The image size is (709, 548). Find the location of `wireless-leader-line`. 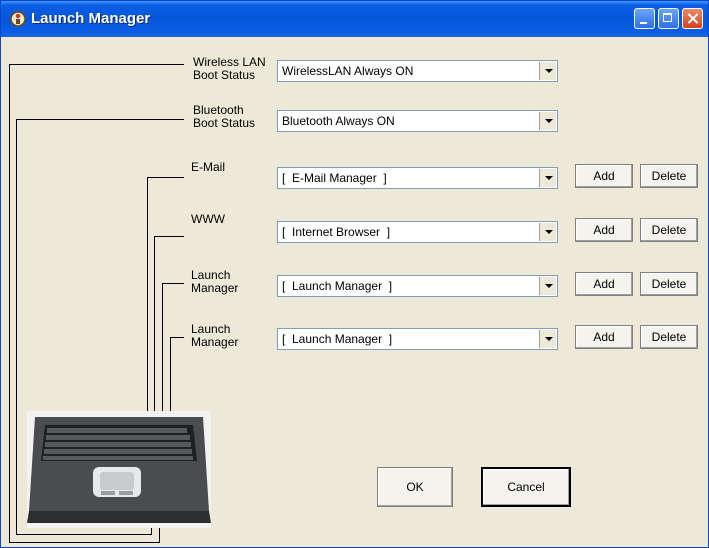

wireless-leader-line is located at coordinates (96, 64).